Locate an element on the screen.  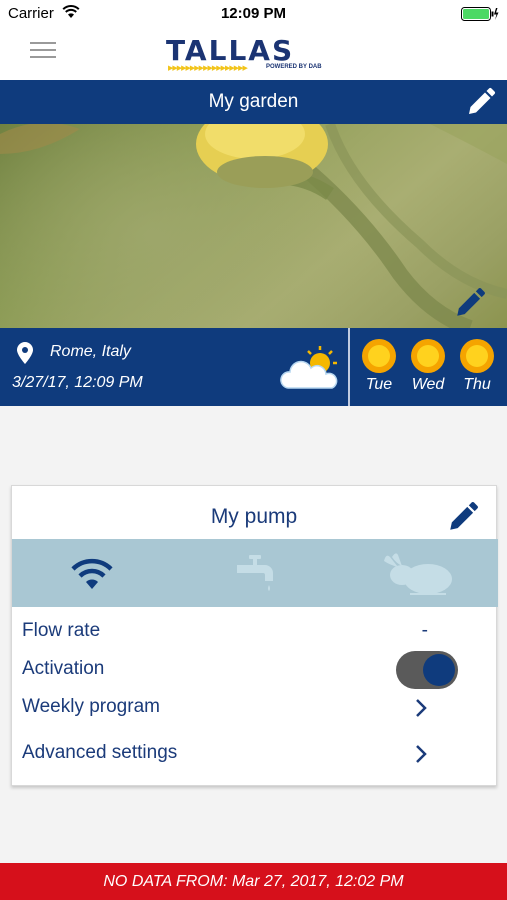
wifi-icon is located at coordinates (92, 574).